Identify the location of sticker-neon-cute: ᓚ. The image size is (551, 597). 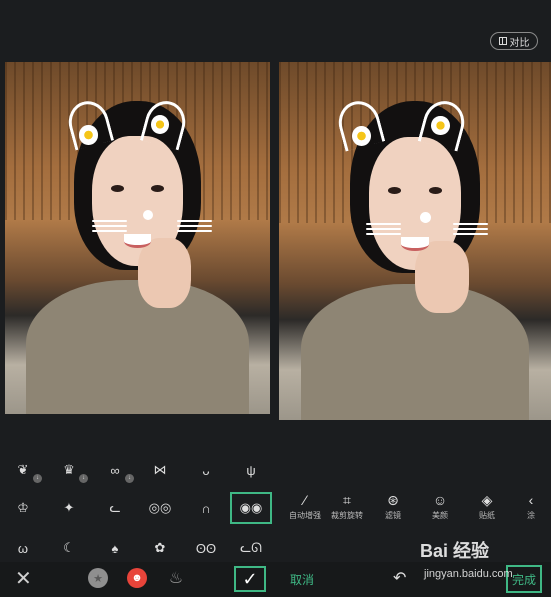
(115, 508).